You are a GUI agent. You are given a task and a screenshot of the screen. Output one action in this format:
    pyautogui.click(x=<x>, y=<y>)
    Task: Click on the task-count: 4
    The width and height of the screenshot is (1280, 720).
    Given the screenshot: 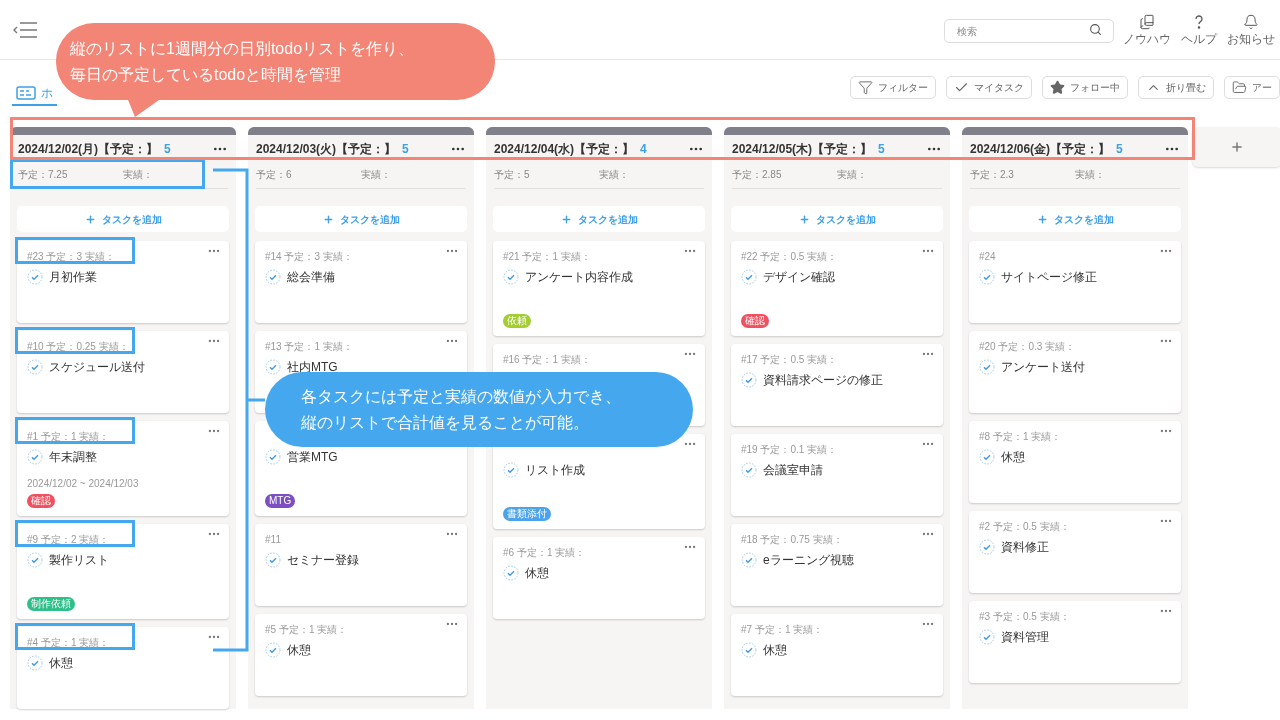 What is the action you would take?
    pyautogui.click(x=643, y=149)
    